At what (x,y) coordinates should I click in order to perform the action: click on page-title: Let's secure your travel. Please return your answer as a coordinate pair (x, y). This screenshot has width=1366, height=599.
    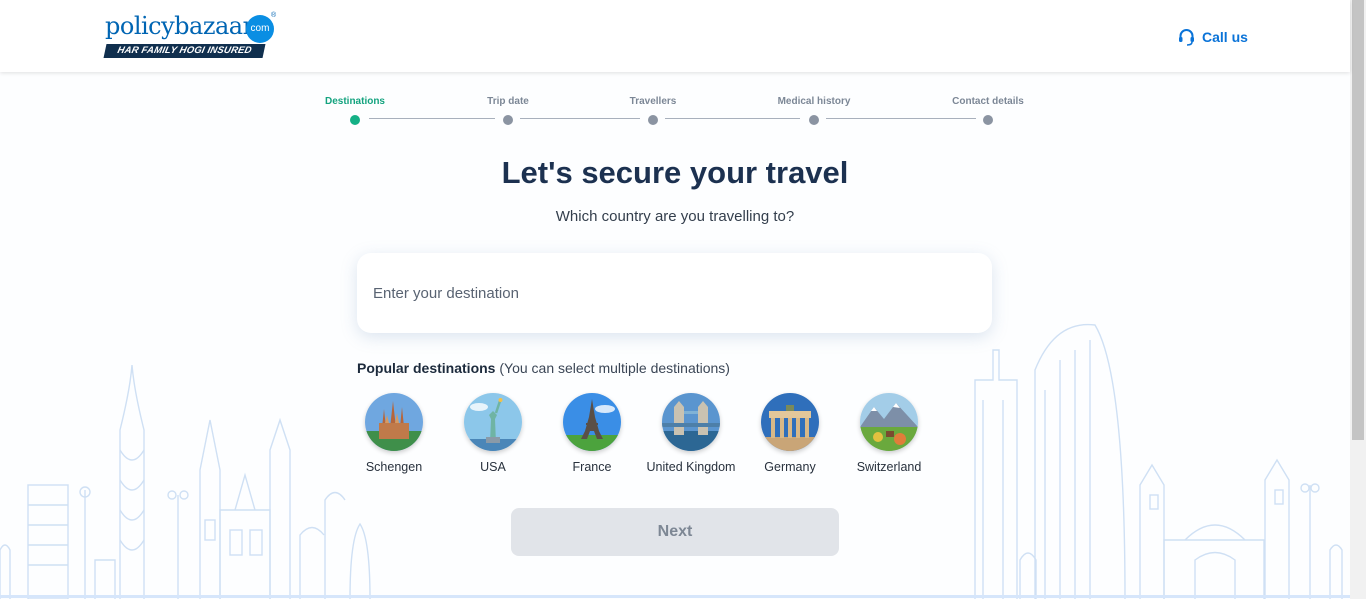
    Looking at the image, I should click on (675, 172).